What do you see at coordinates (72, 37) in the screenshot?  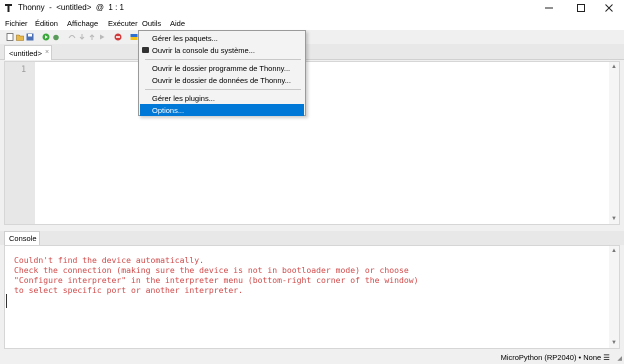 I see `step-over-icon` at bounding box center [72, 37].